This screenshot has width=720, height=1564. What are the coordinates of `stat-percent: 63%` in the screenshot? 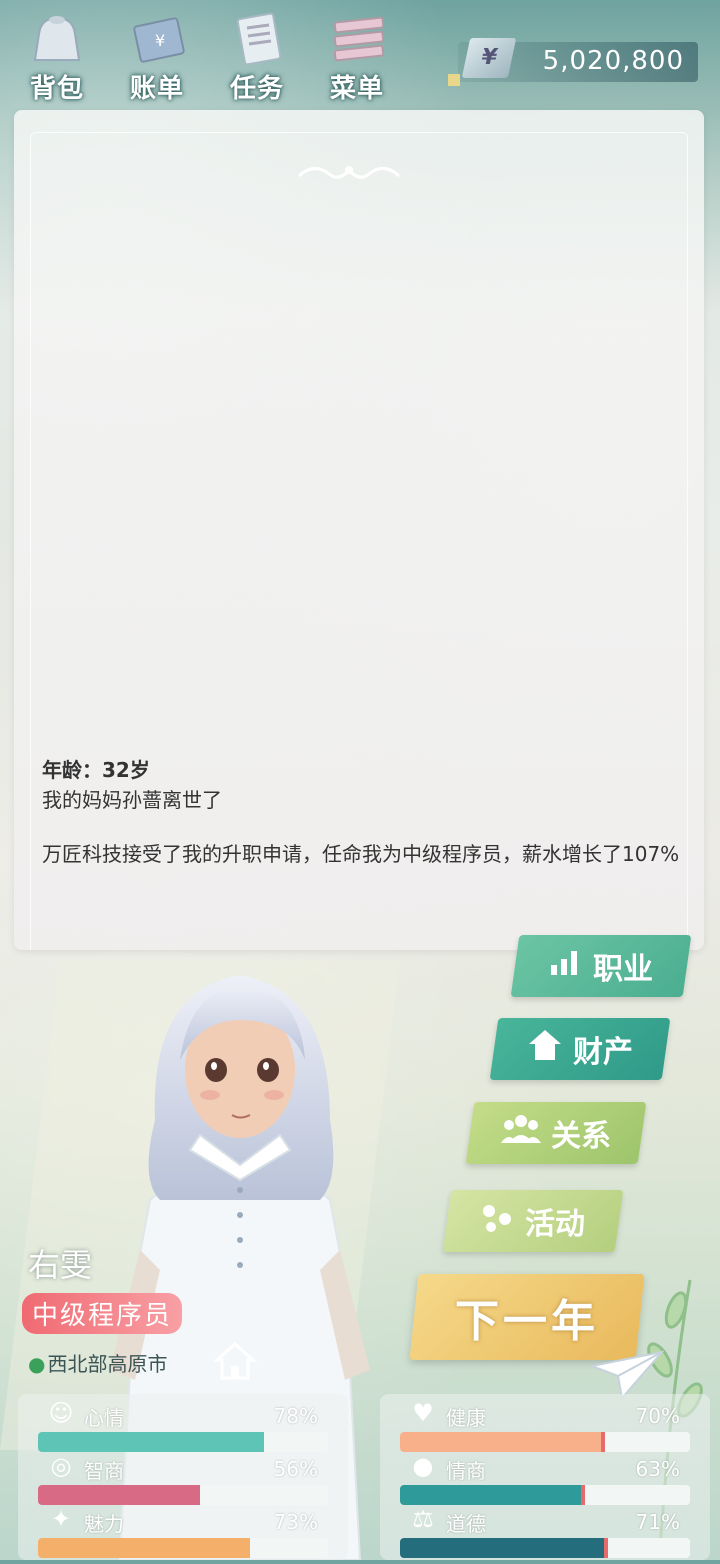 It's located at (657, 1469).